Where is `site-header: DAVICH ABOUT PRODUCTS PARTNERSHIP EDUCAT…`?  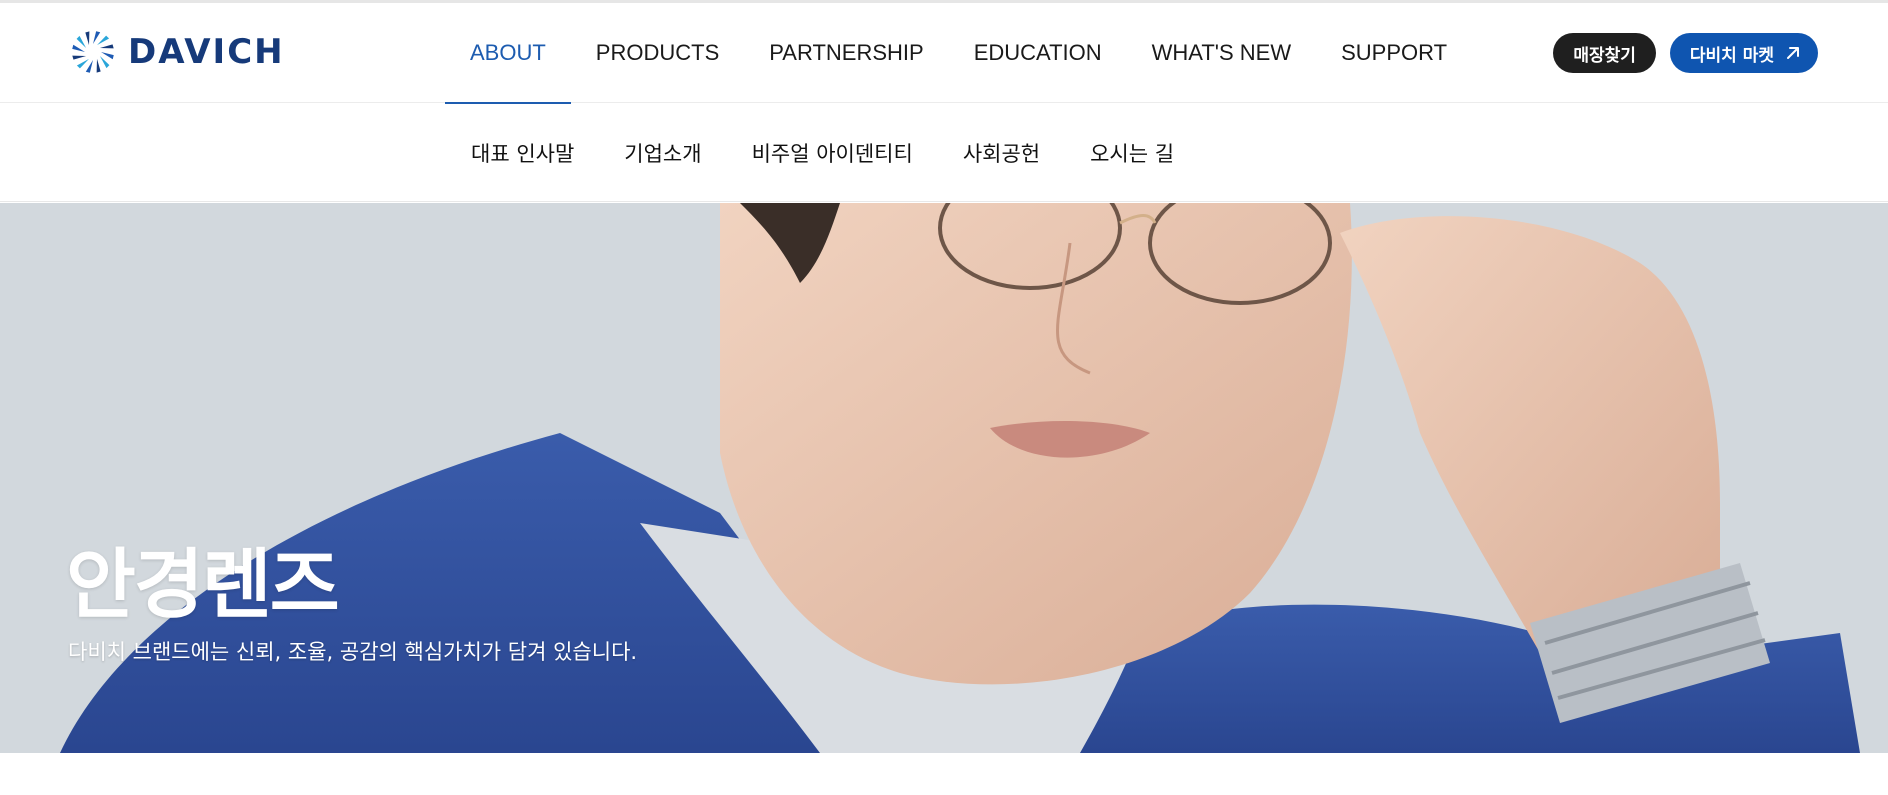
site-header: DAVICH ABOUT PRODUCTS PARTNERSHIP EDUCAT… is located at coordinates (944, 53).